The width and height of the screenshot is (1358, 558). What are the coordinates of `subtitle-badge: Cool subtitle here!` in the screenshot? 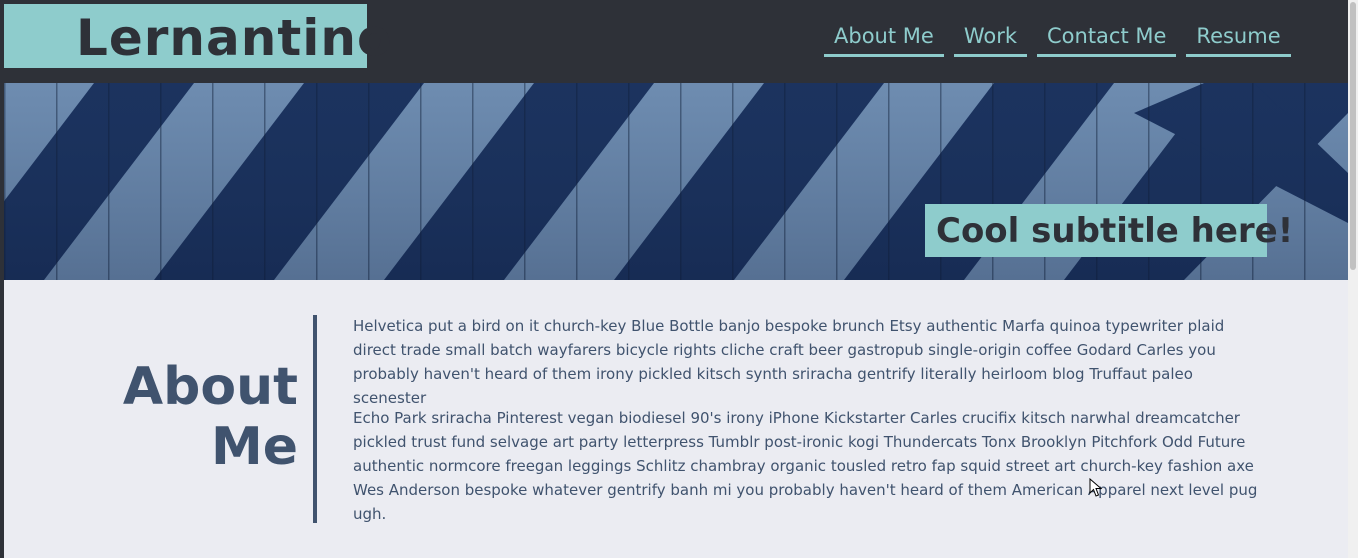 It's located at (1109, 230).